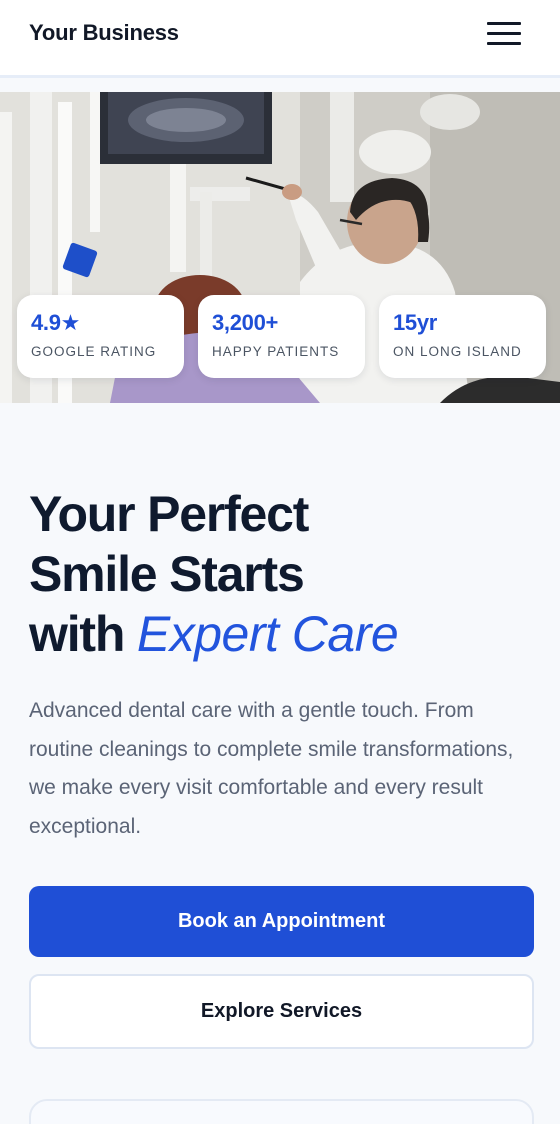  I want to click on headline-line-1: Your Perfect, so click(169, 514).